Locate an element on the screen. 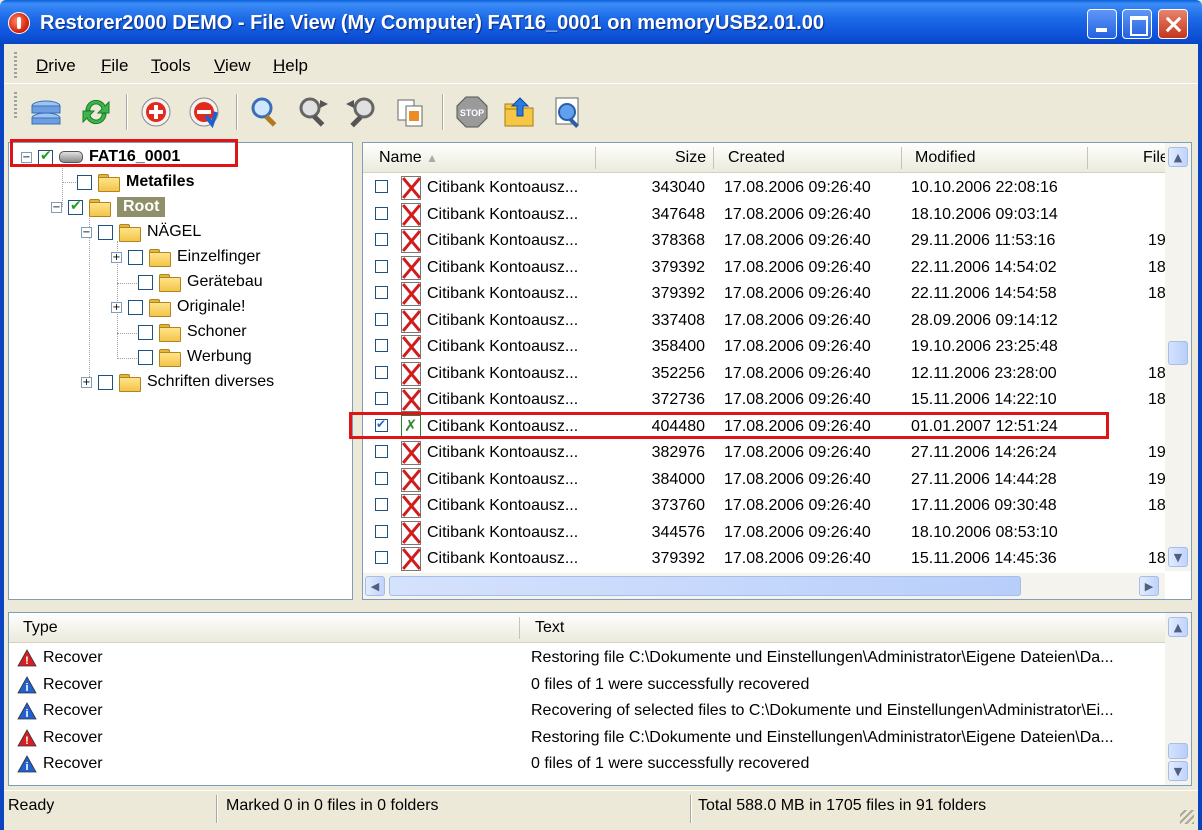 This screenshot has width=1202, height=830. stop-icon: STOP is located at coordinates (472, 112).